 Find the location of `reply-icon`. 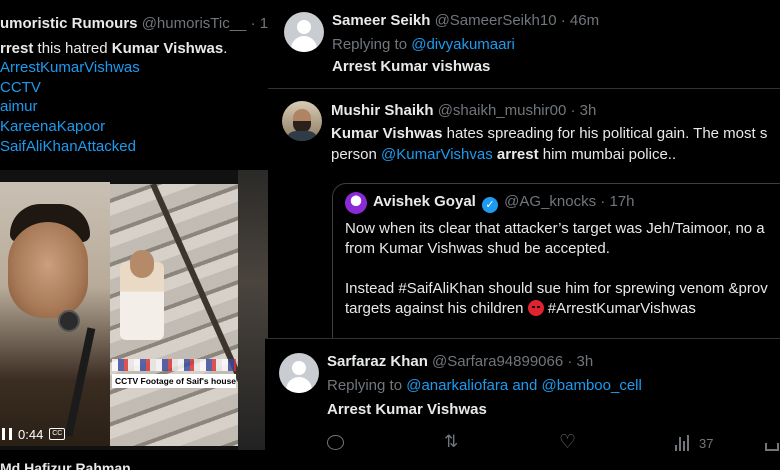

reply-icon is located at coordinates (335, 442).